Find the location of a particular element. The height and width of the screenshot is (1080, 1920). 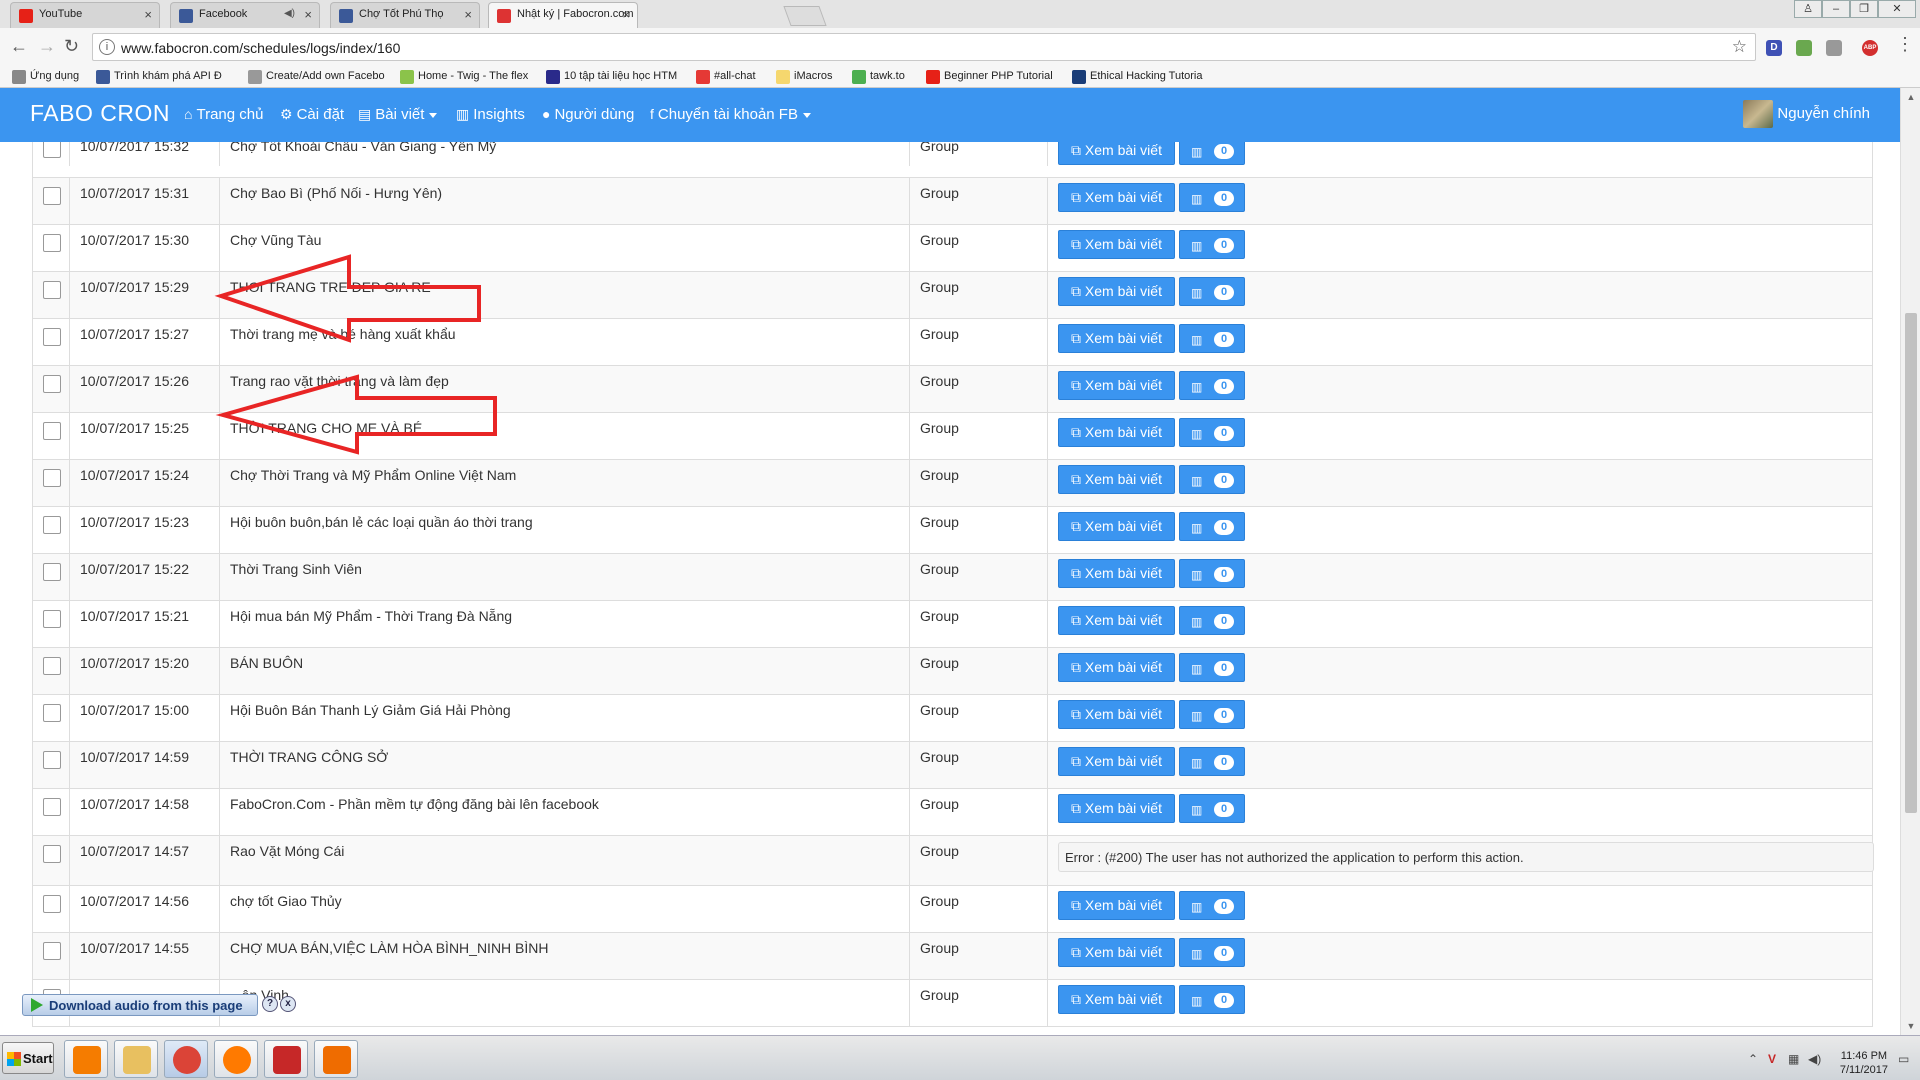

help-icon: ? is located at coordinates (270, 1004).